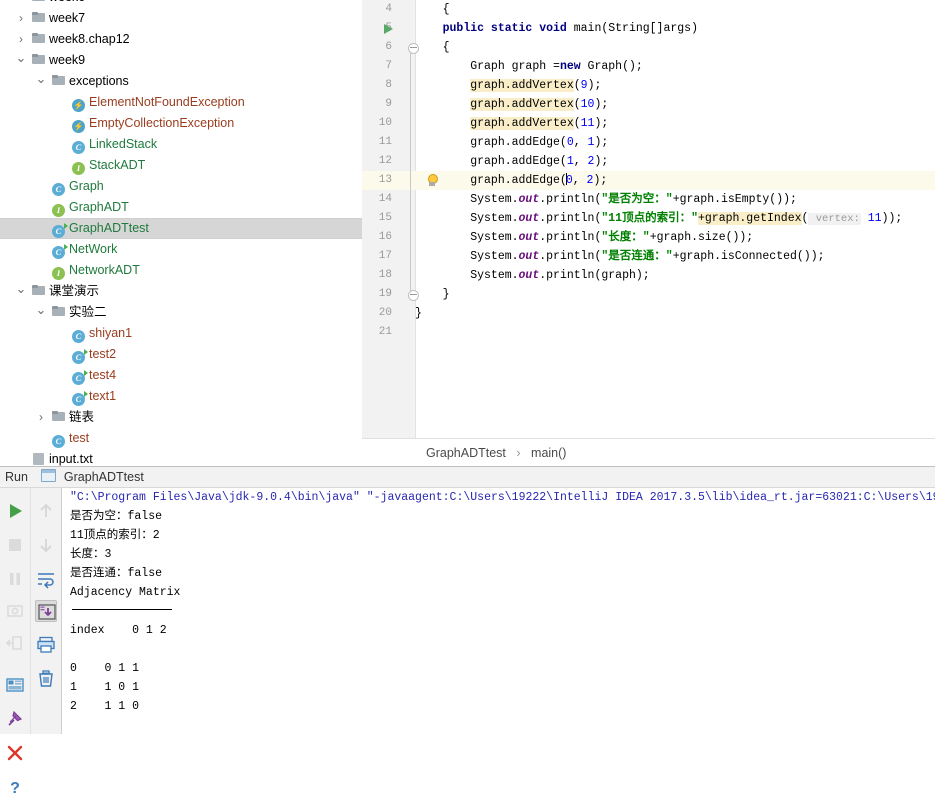  I want to click on tree-item-14: ⌄ 课堂演示, so click(181, 291).